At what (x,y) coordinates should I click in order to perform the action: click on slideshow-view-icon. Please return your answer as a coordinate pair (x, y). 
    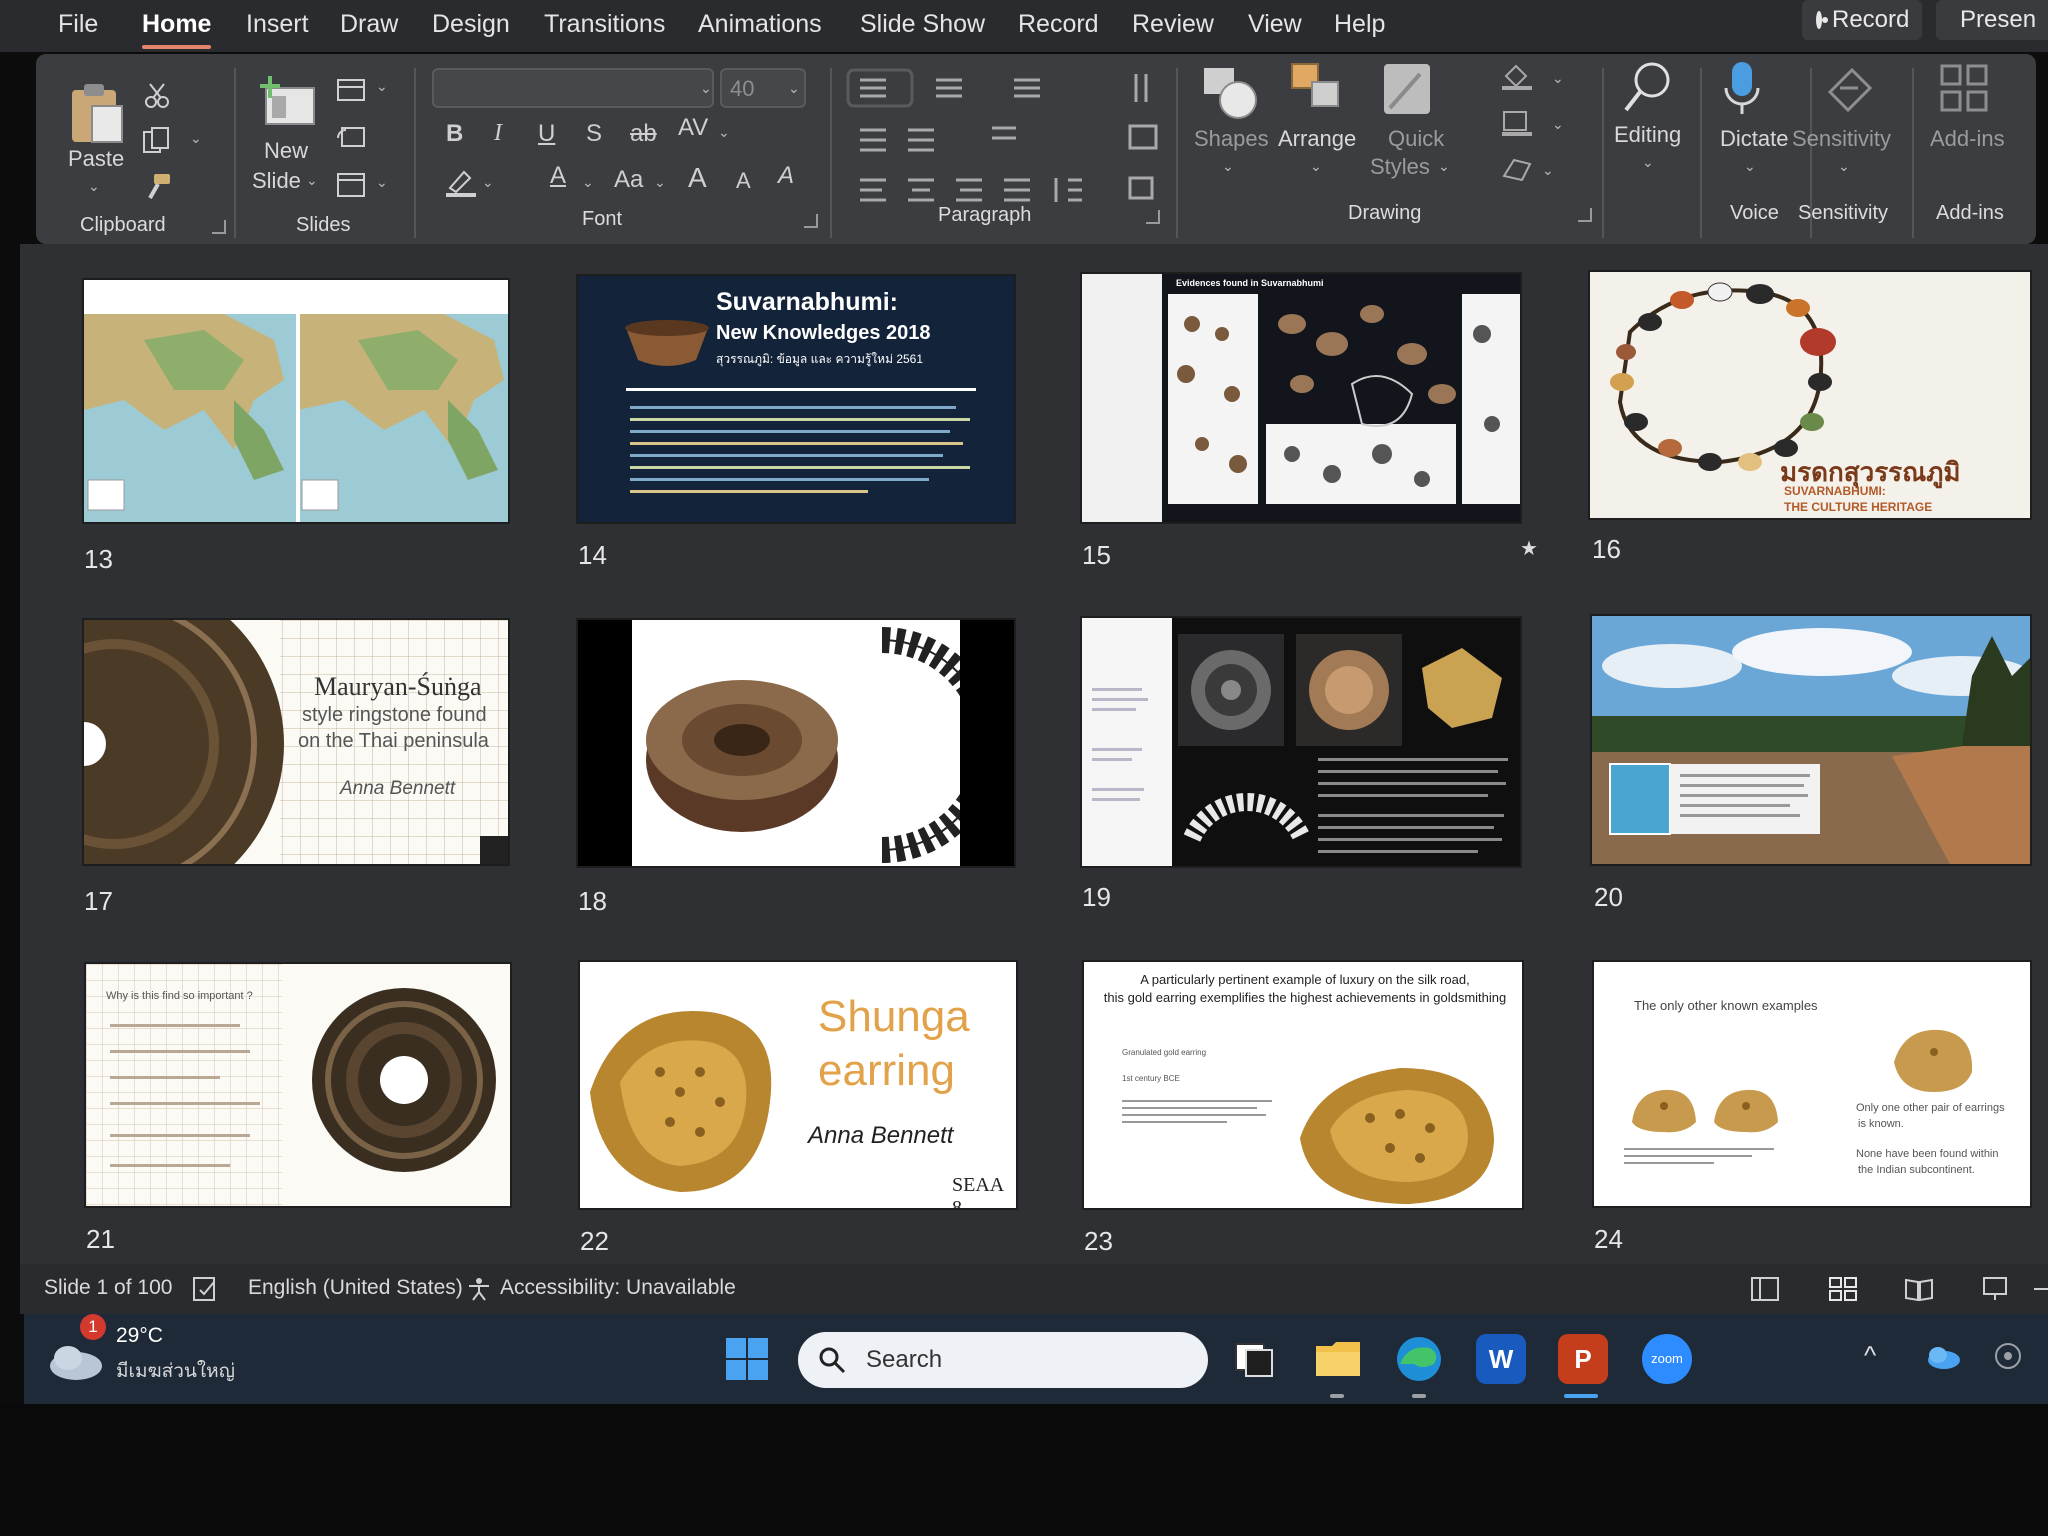
    Looking at the image, I should click on (1995, 1289).